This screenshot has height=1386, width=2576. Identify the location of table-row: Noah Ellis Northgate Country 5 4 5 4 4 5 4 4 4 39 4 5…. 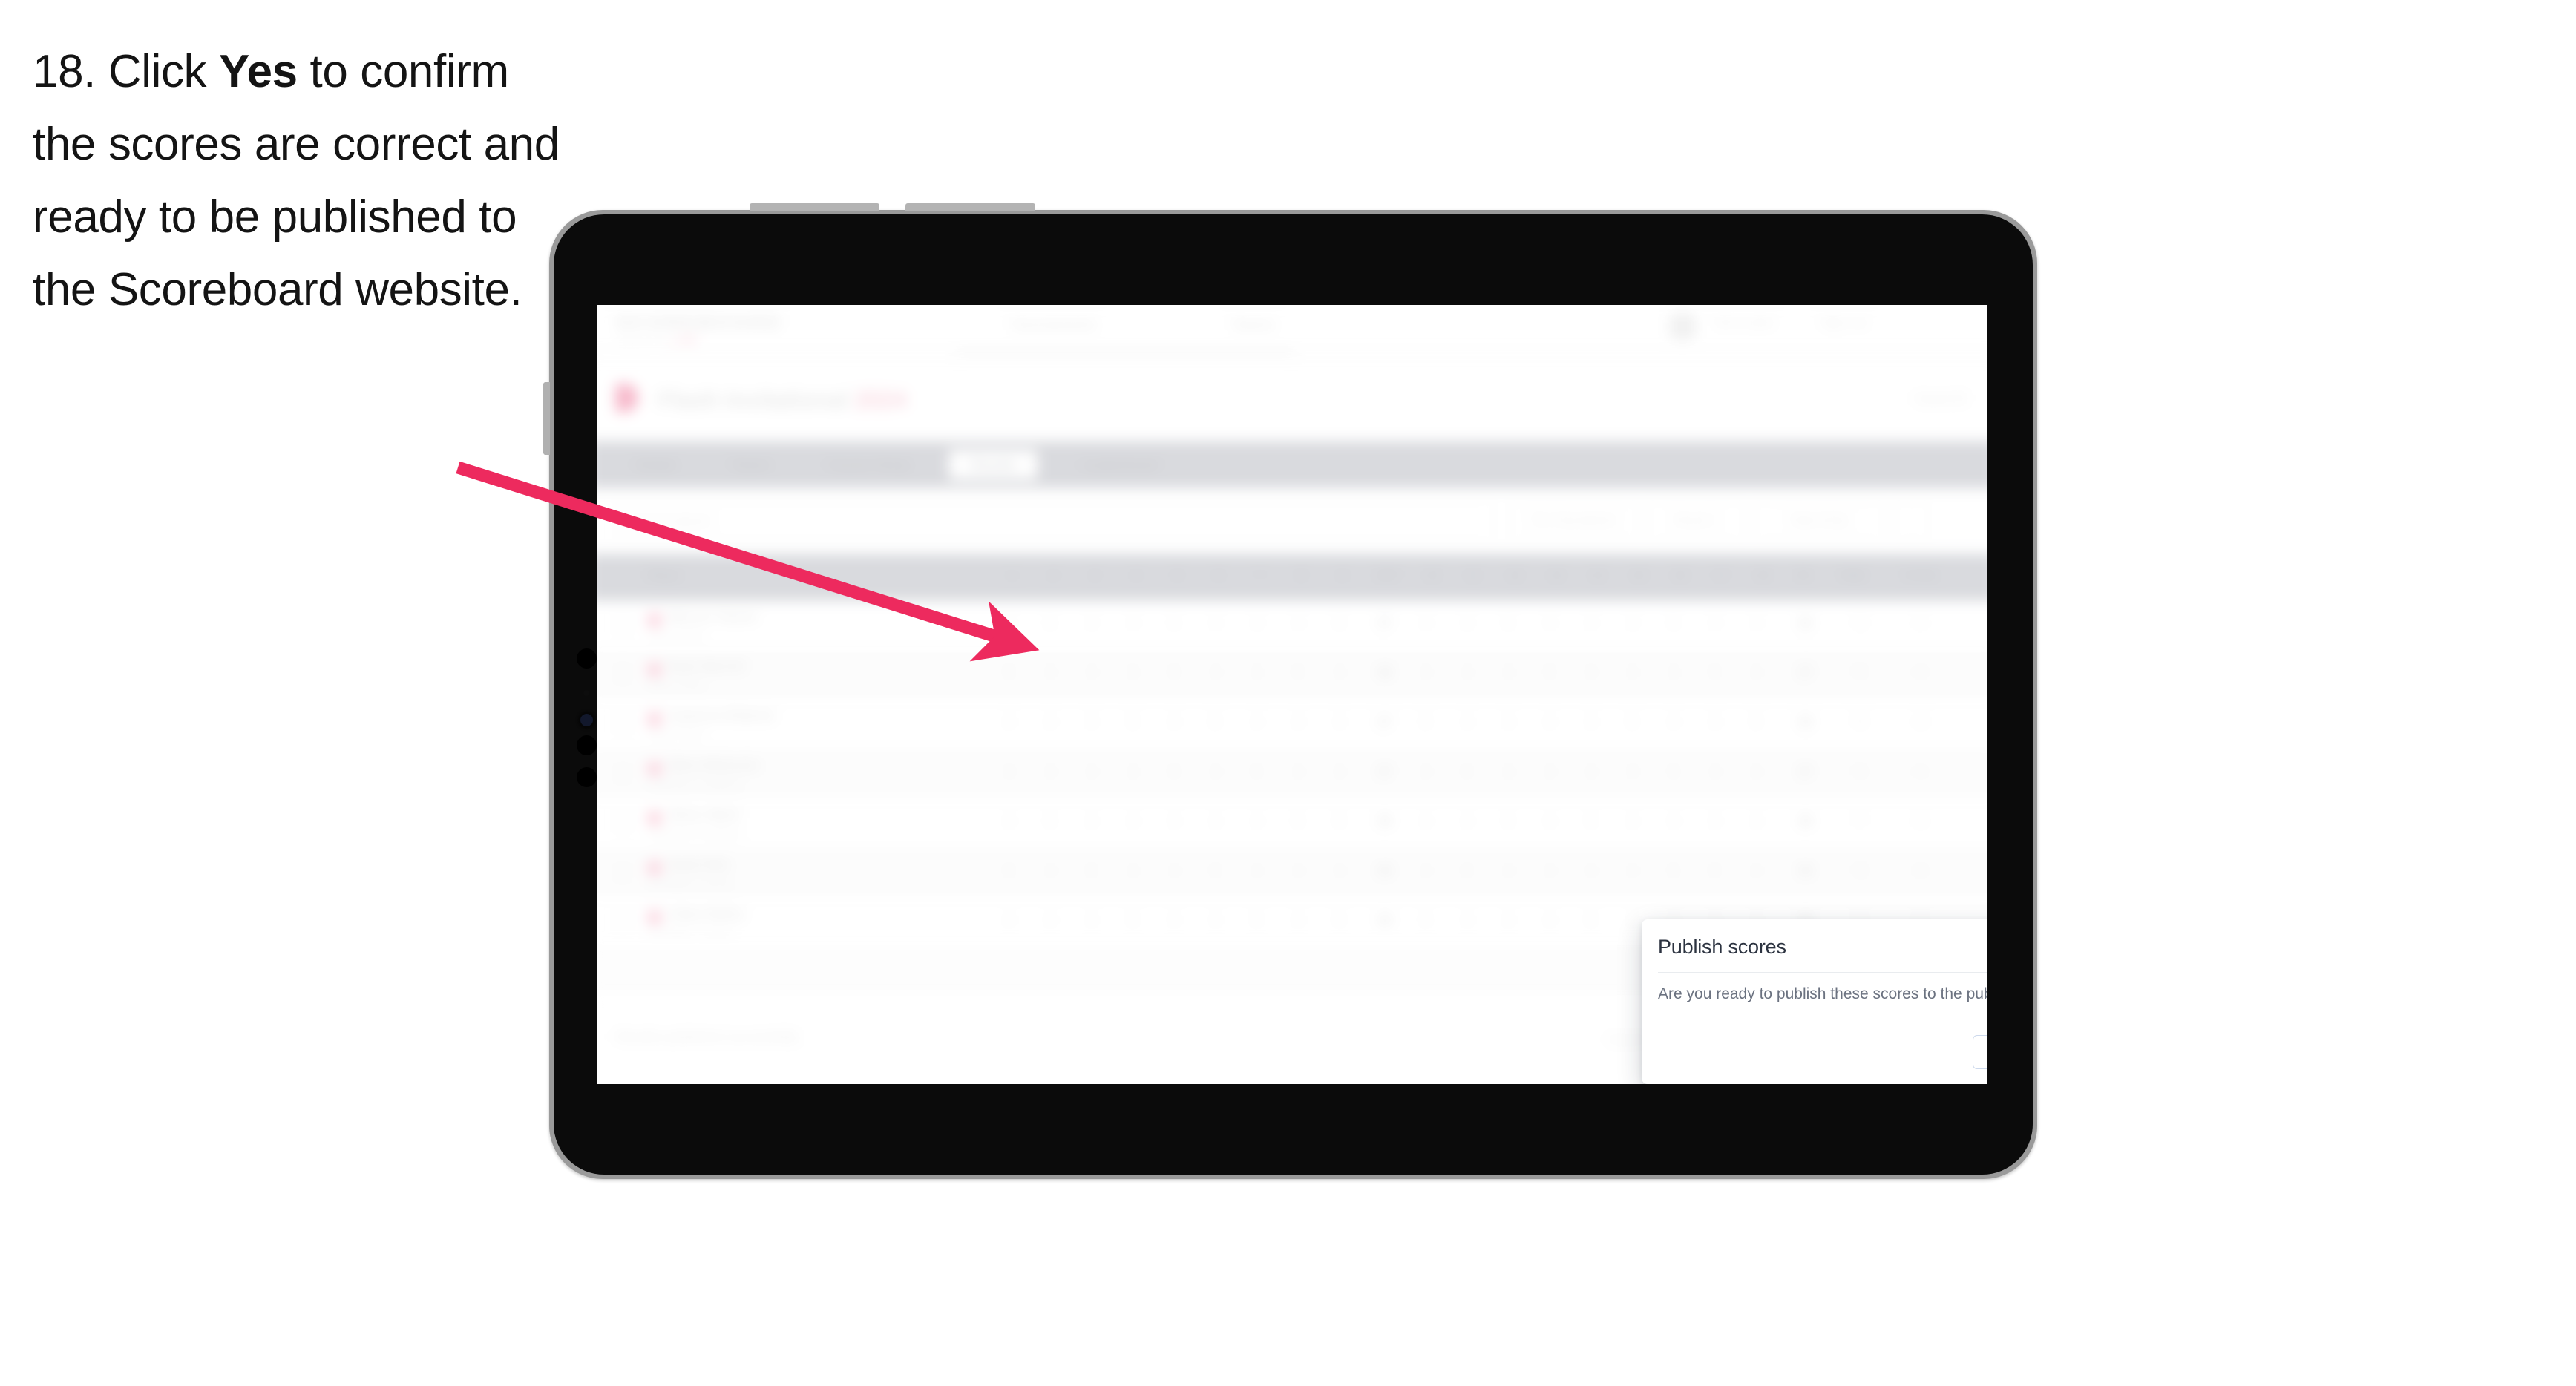
(1292, 873).